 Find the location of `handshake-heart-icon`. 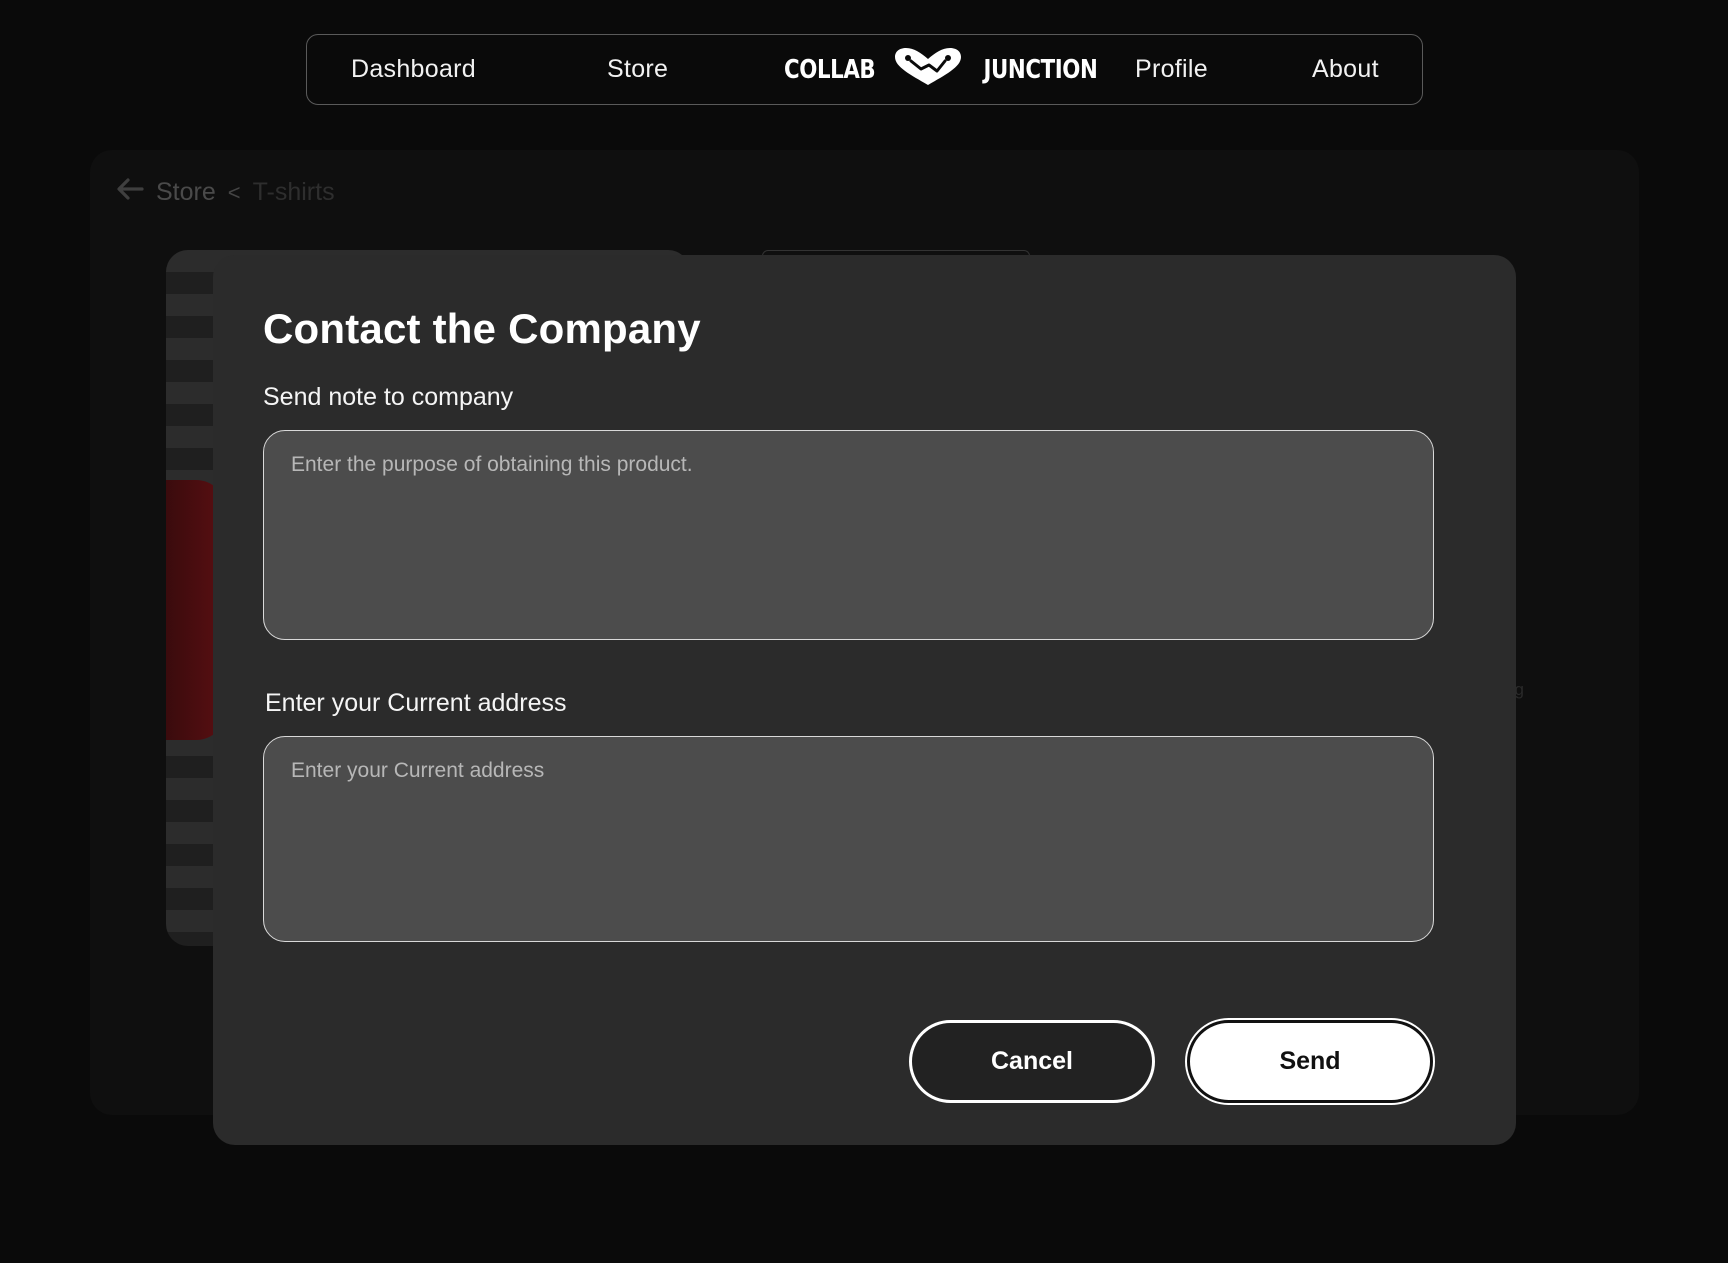

handshake-heart-icon is located at coordinates (928, 69).